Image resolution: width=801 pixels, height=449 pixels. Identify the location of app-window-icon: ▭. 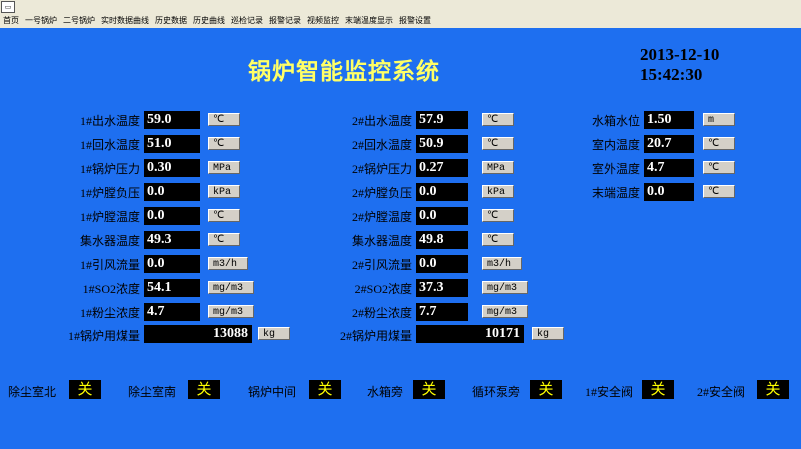
(8, 7).